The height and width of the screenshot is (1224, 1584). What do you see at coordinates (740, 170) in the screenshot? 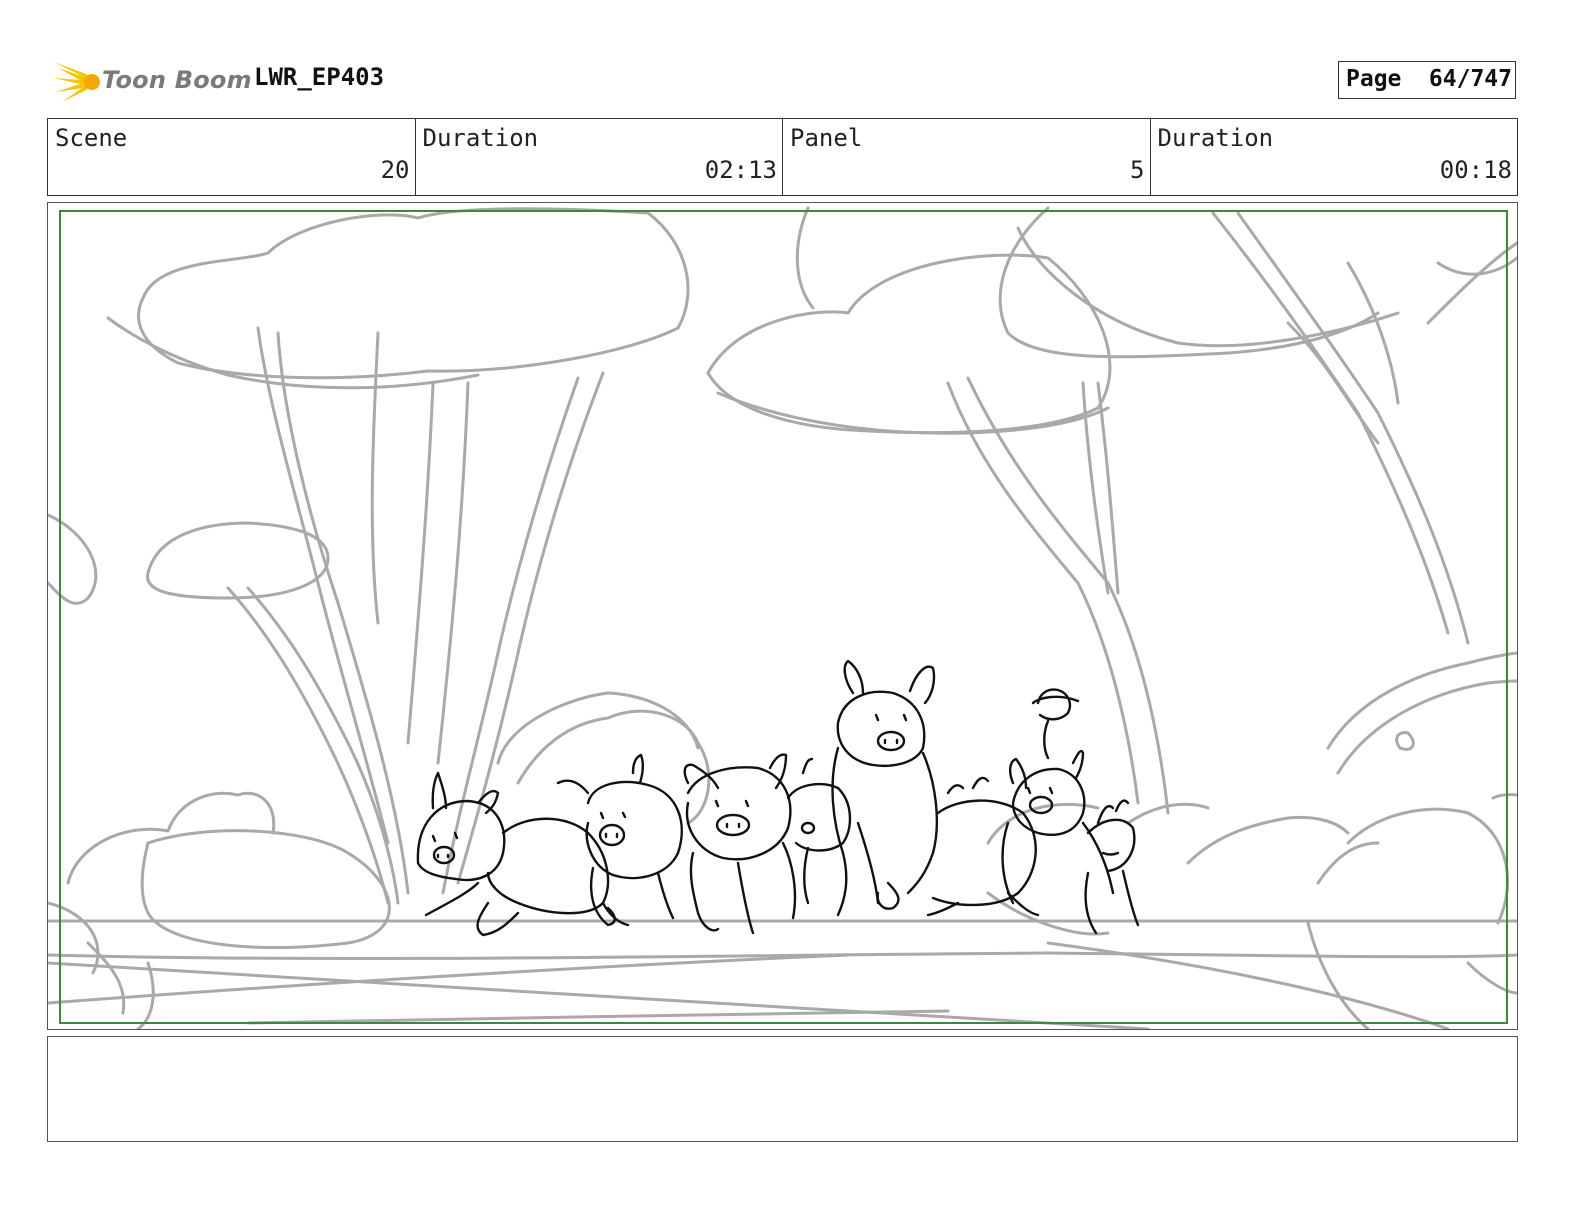
I see `scene-duration-value: 02:13` at bounding box center [740, 170].